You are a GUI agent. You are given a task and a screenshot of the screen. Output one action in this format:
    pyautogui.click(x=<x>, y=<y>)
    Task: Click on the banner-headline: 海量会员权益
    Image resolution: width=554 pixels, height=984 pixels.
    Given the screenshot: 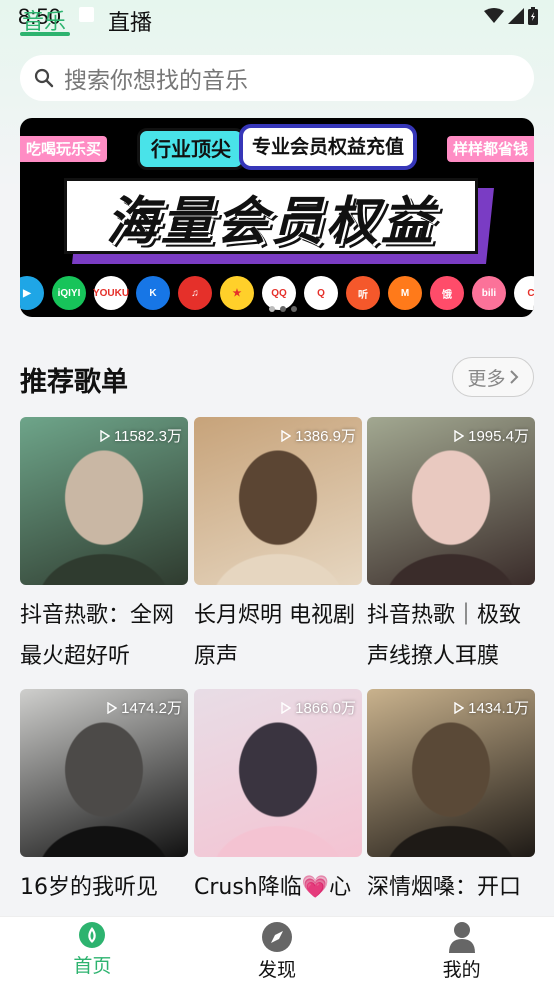 What is the action you would take?
    pyautogui.click(x=270, y=221)
    